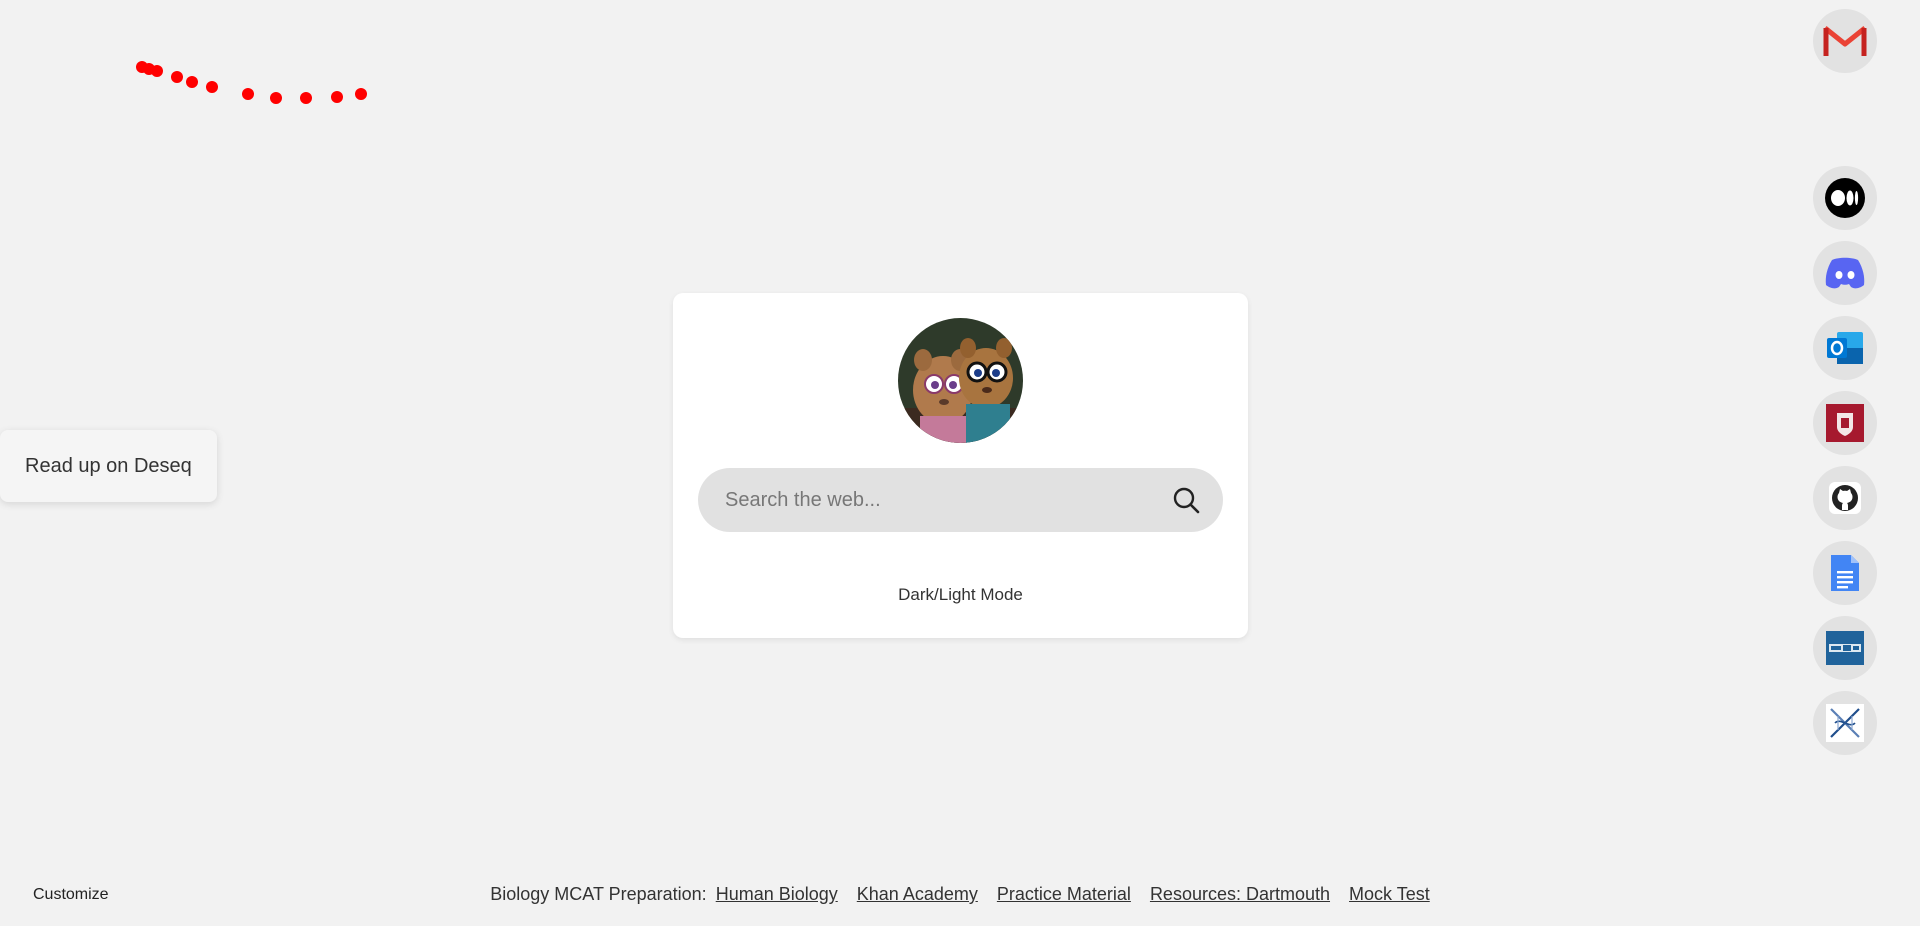 This screenshot has height=926, width=1920. I want to click on outlook-icon, so click(1845, 348).